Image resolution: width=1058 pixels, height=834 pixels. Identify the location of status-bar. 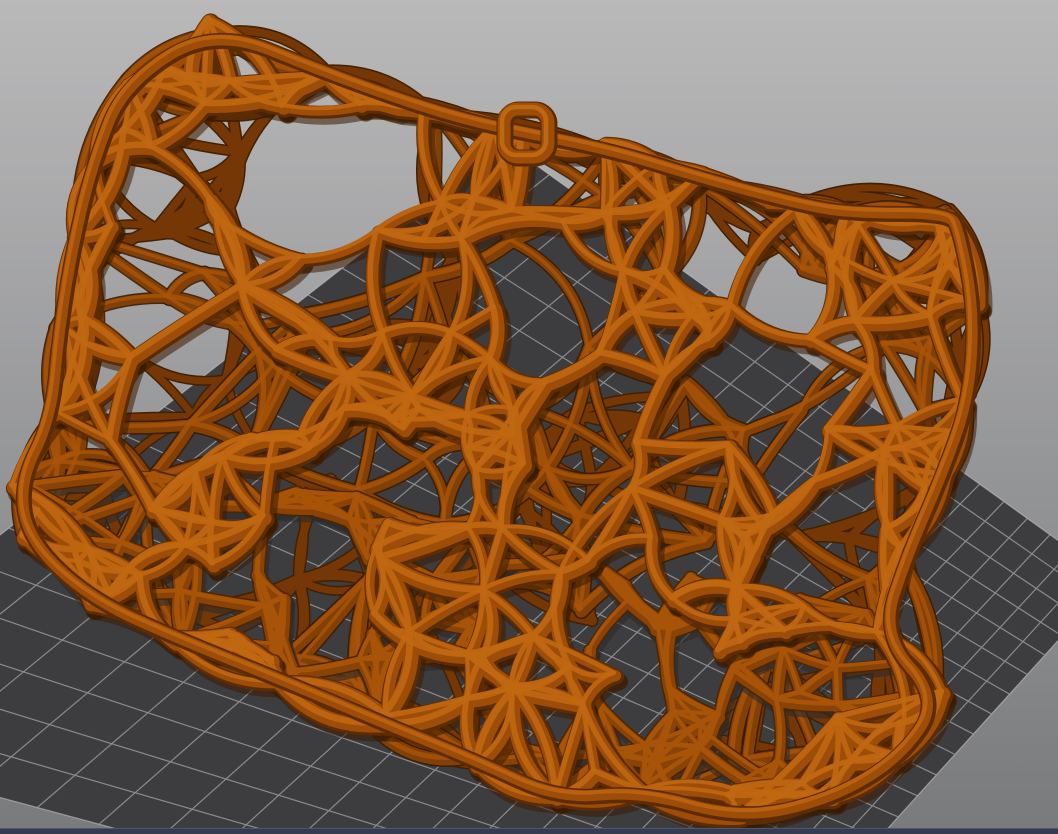
(529, 831).